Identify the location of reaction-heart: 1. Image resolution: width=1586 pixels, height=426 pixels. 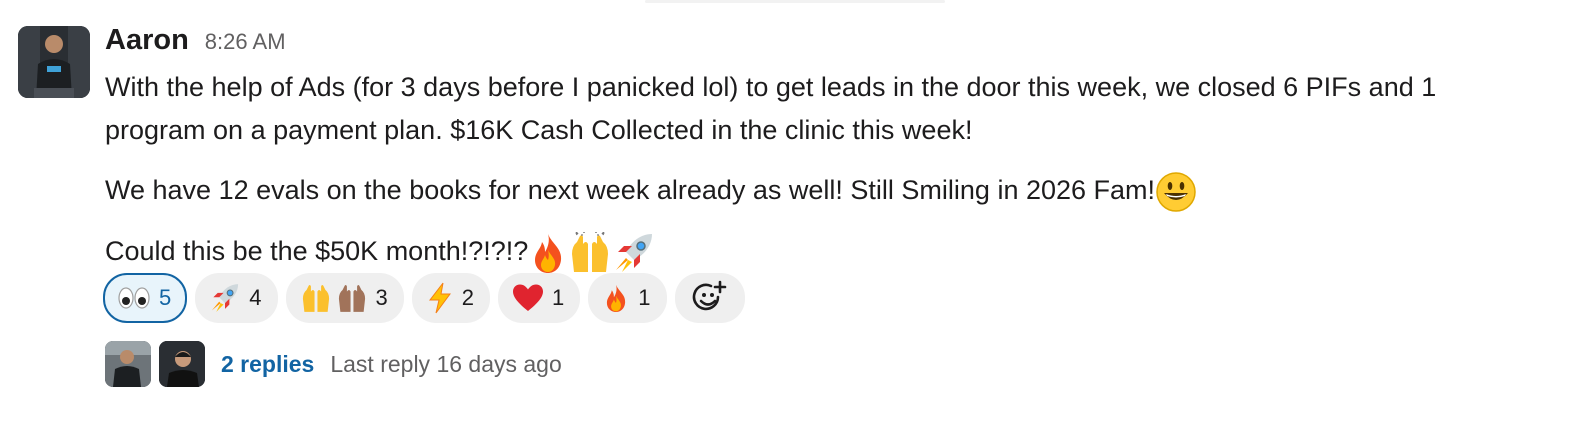
(539, 298).